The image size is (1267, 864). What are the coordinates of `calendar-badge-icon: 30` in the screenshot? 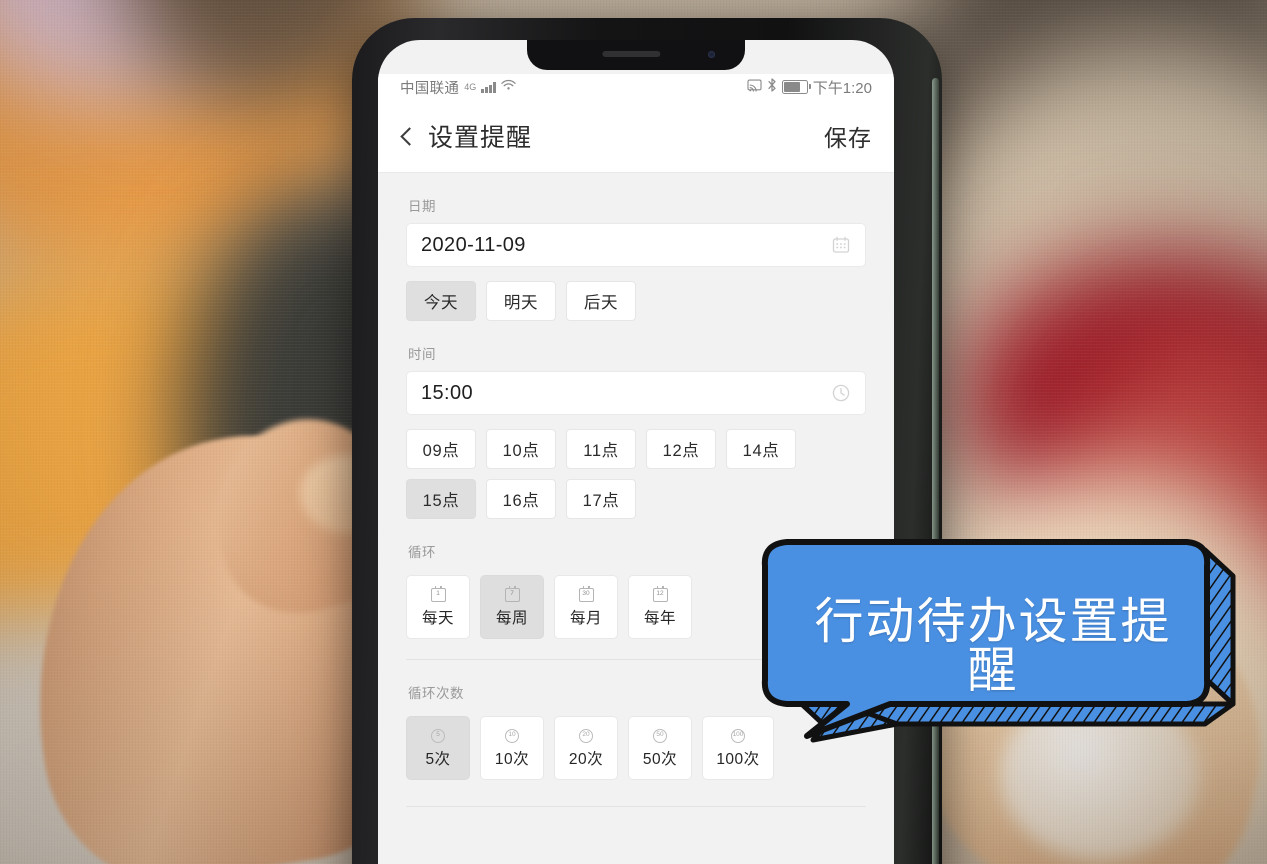 It's located at (586, 594).